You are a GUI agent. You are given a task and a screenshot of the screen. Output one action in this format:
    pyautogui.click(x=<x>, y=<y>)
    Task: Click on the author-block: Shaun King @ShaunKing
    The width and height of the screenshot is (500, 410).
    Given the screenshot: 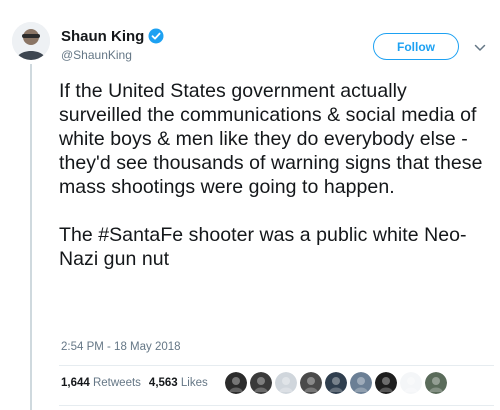 What is the action you would take?
    pyautogui.click(x=112, y=44)
    